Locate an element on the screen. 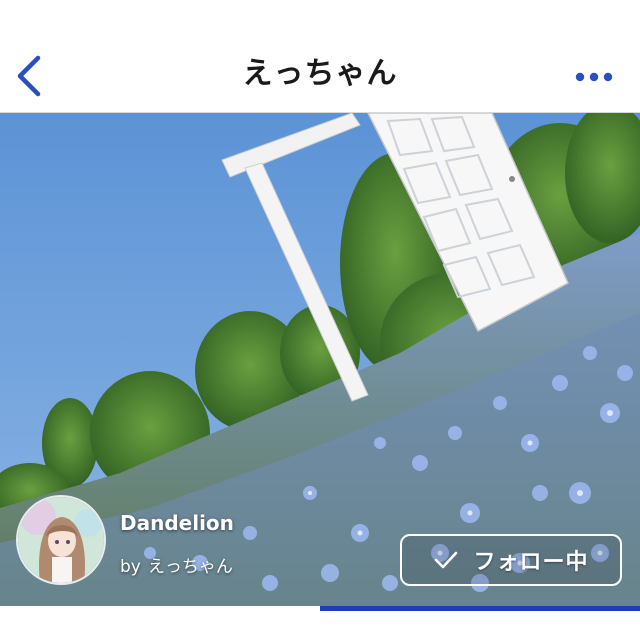  by-prefix: by is located at coordinates (130, 567).